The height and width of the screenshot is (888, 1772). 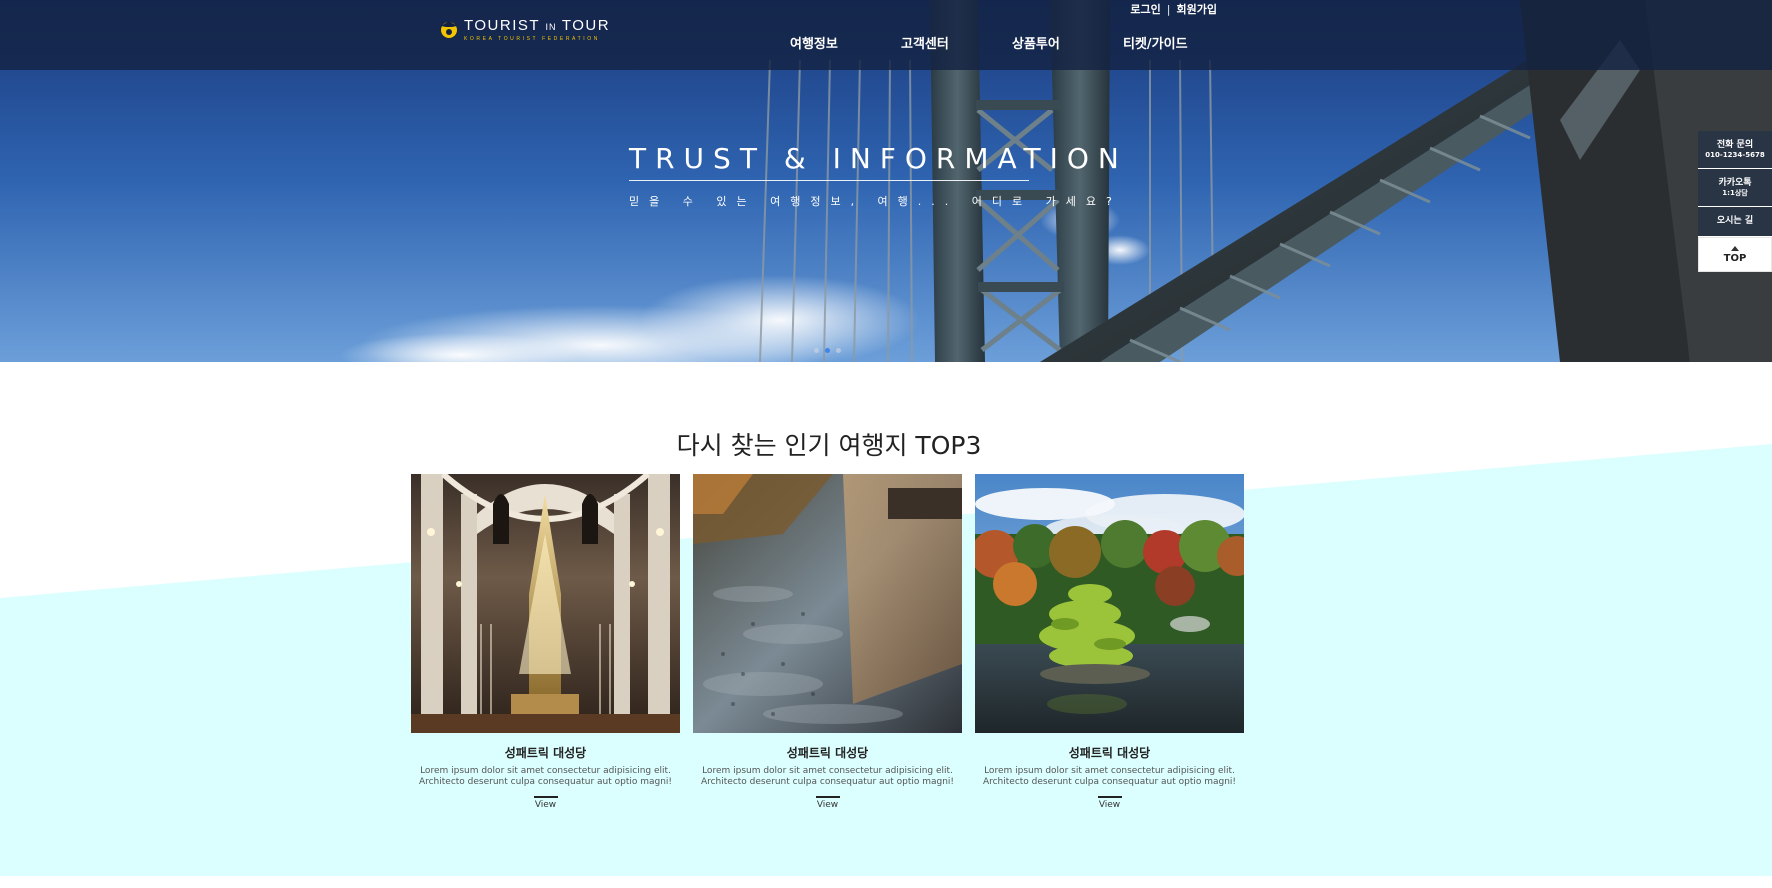 What do you see at coordinates (545, 603) in the screenshot?
I see `cathedral-interior-photo` at bounding box center [545, 603].